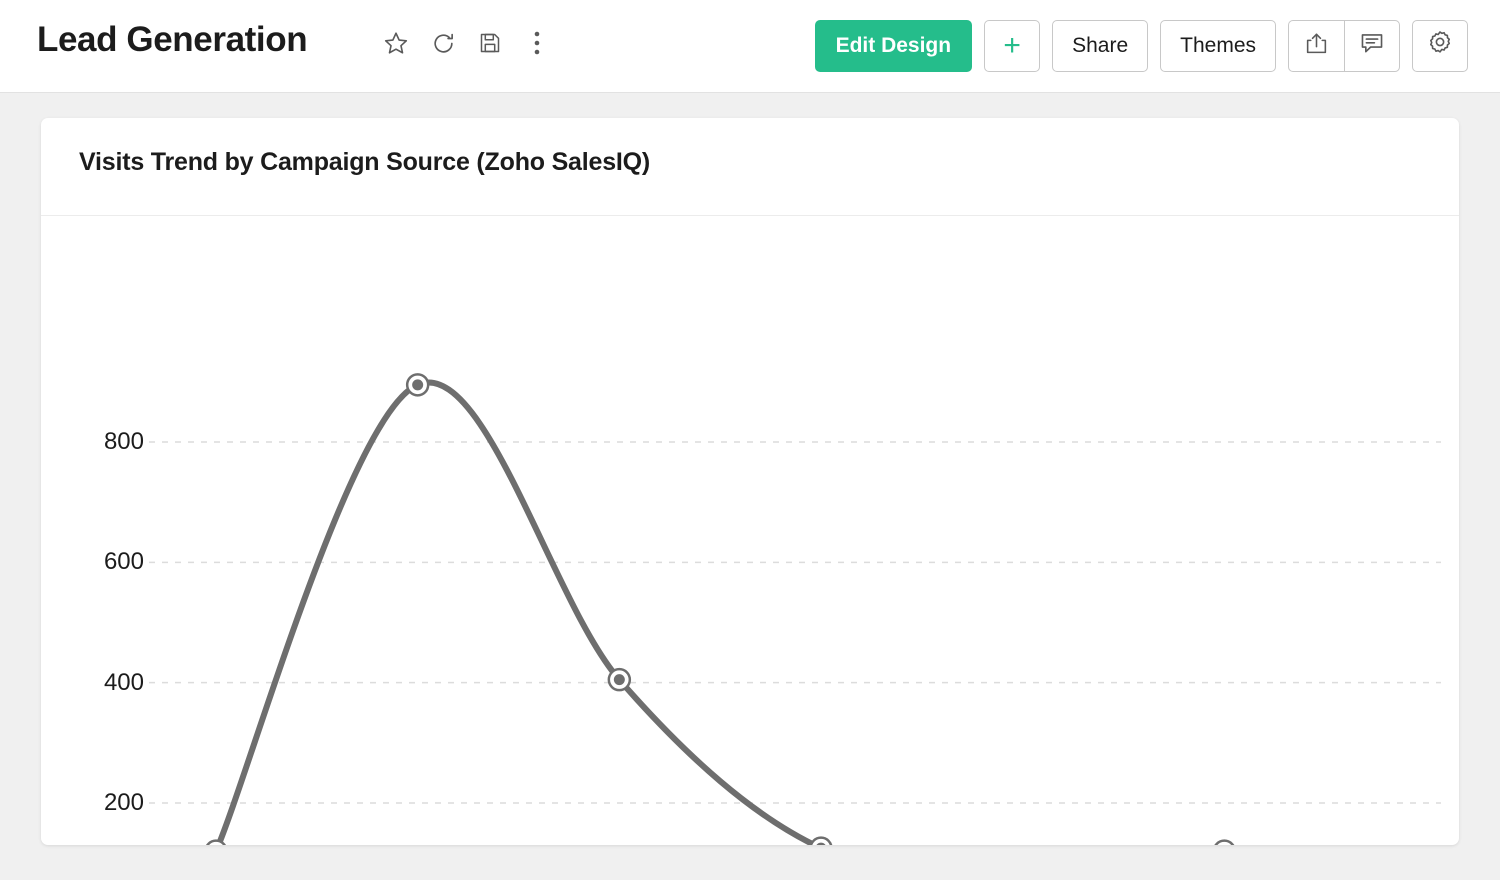 This screenshot has height=880, width=1500. Describe the element at coordinates (123, 441) in the screenshot. I see `y-axis-tick-label: 800` at that location.